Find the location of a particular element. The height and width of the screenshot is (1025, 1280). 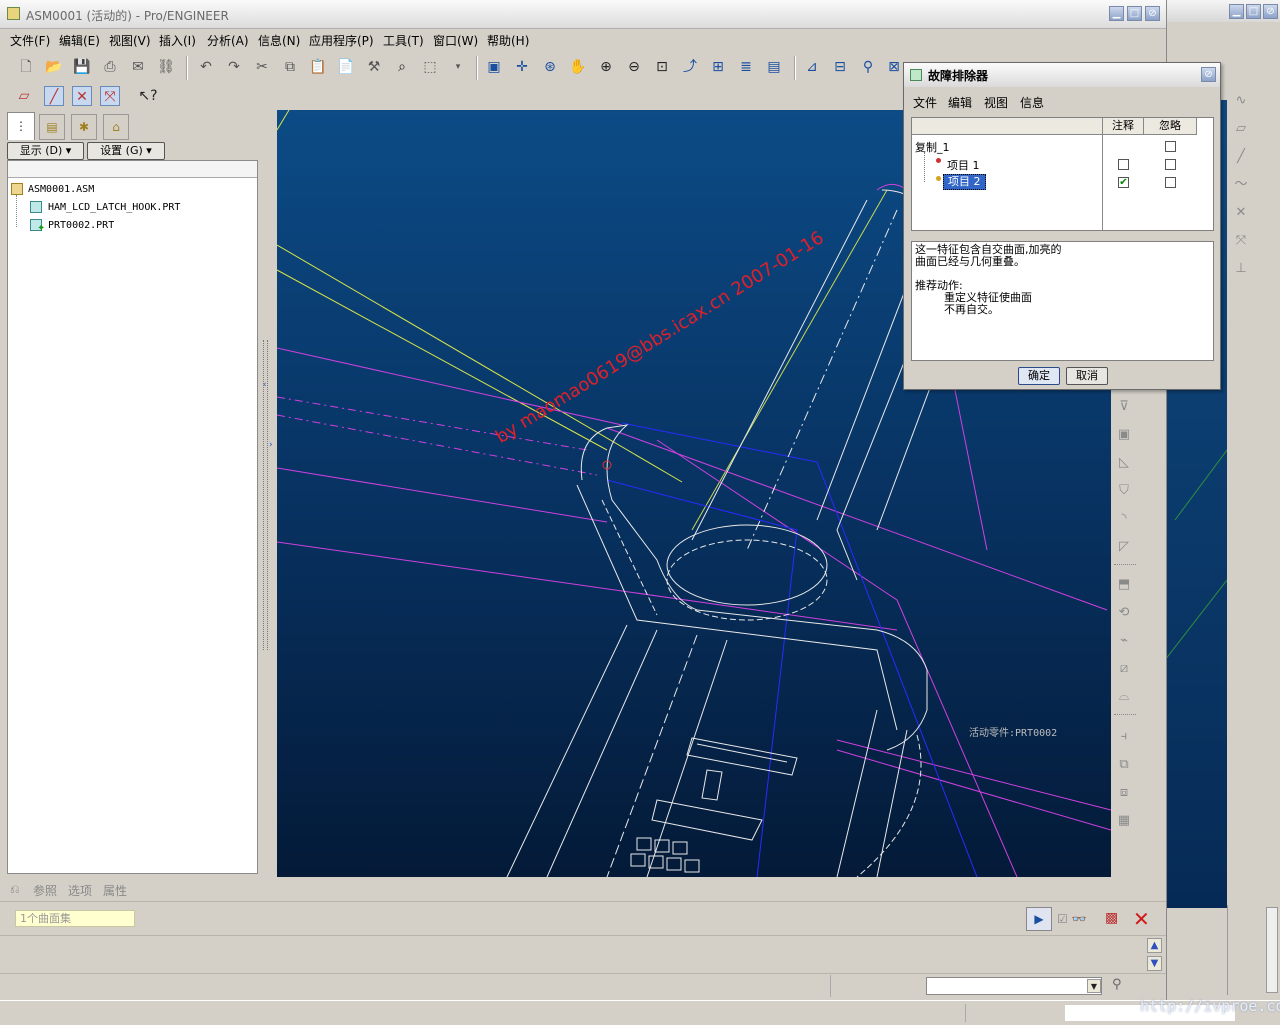

sweep-tool-icon: ⌁ is located at coordinates (1124, 641).